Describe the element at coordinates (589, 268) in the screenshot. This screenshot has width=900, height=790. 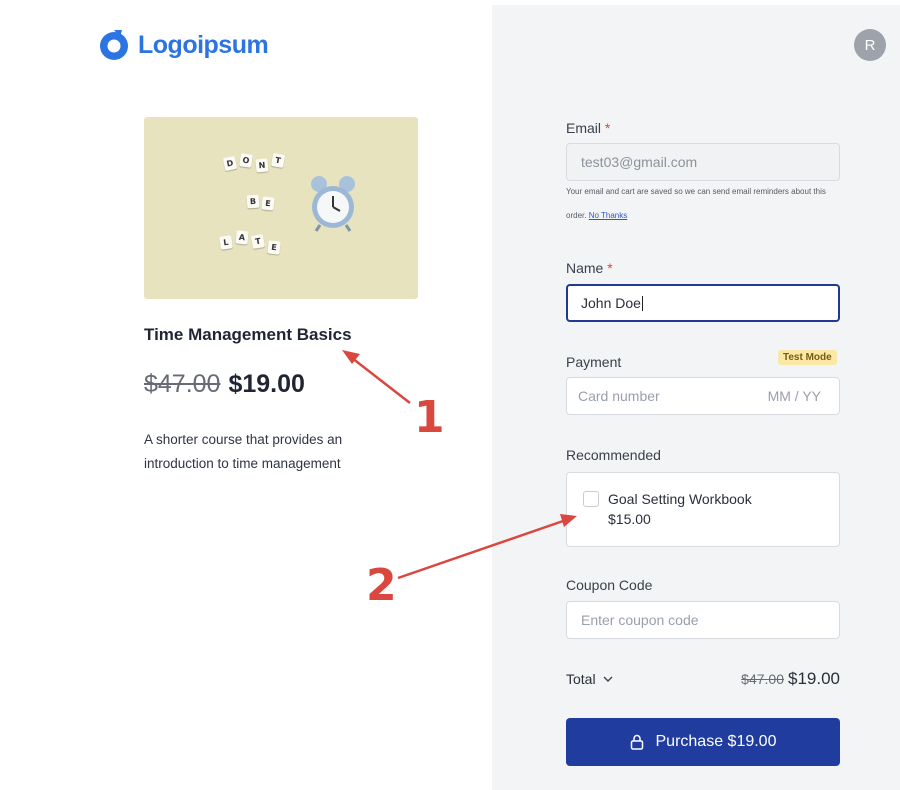
I see `name-label: Name *` at that location.